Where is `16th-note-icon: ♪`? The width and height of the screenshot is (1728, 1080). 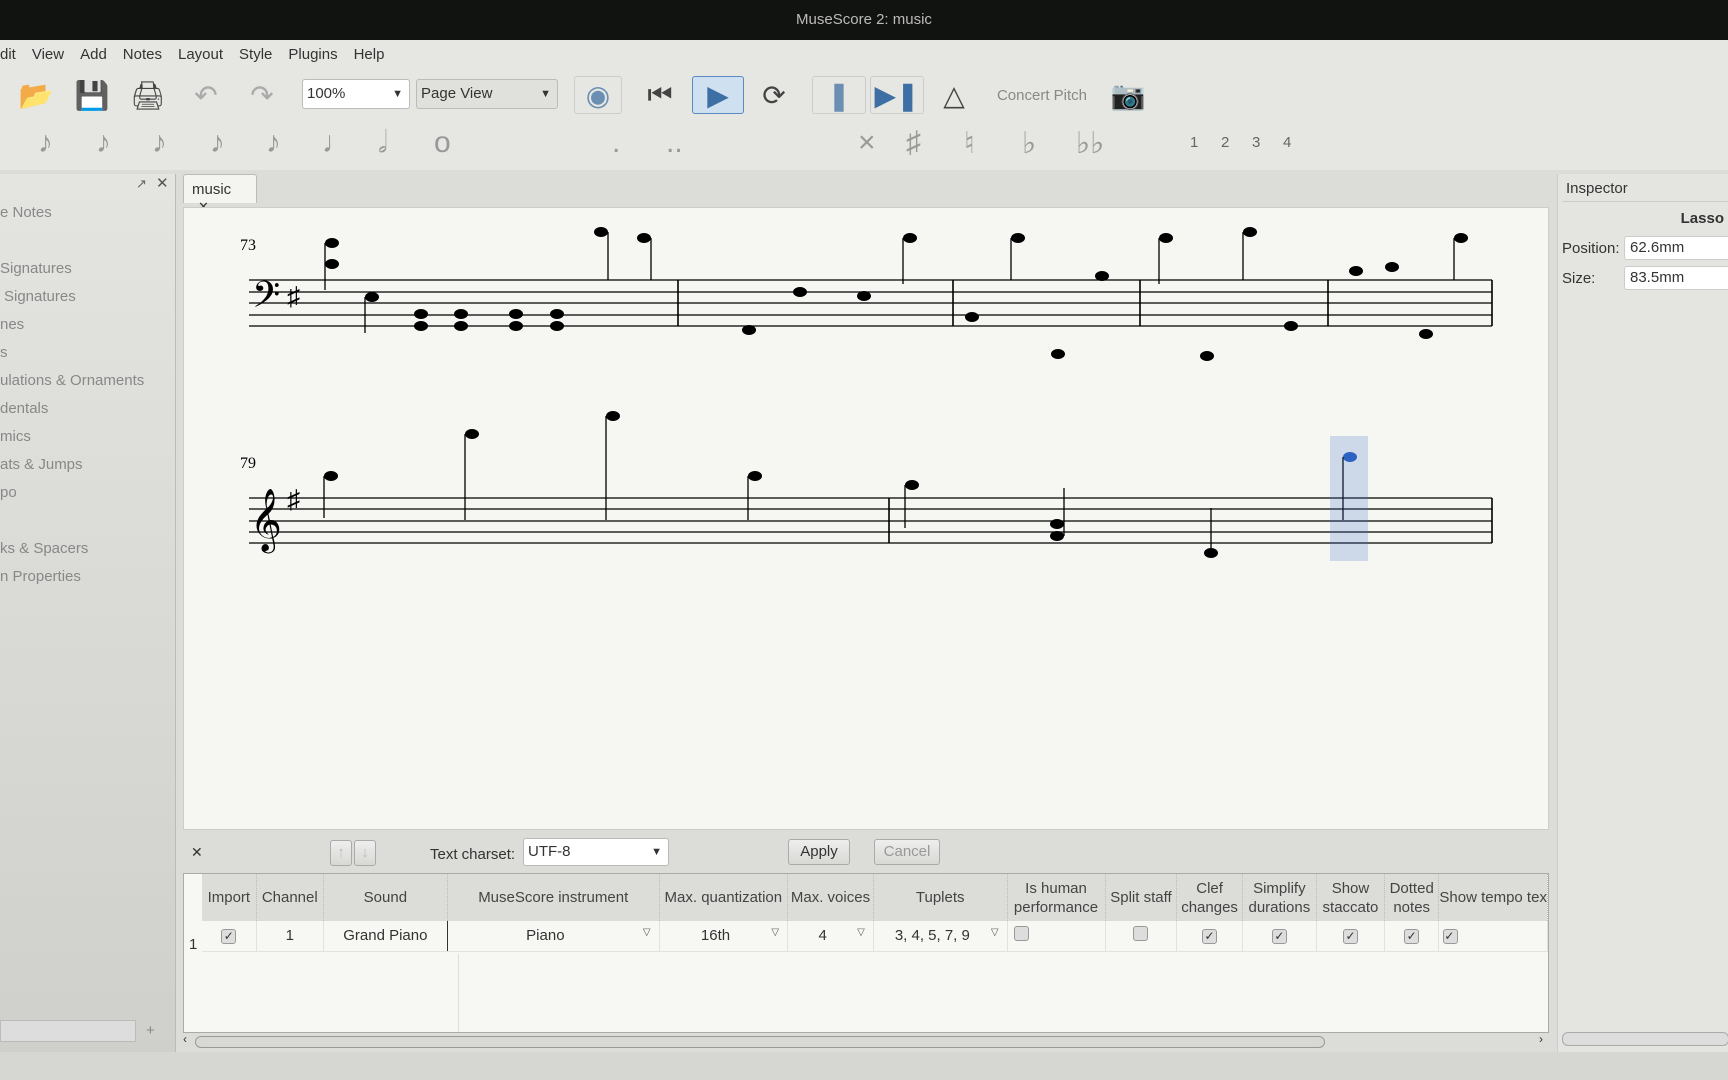
16th-note-icon: ♪ is located at coordinates (159, 143).